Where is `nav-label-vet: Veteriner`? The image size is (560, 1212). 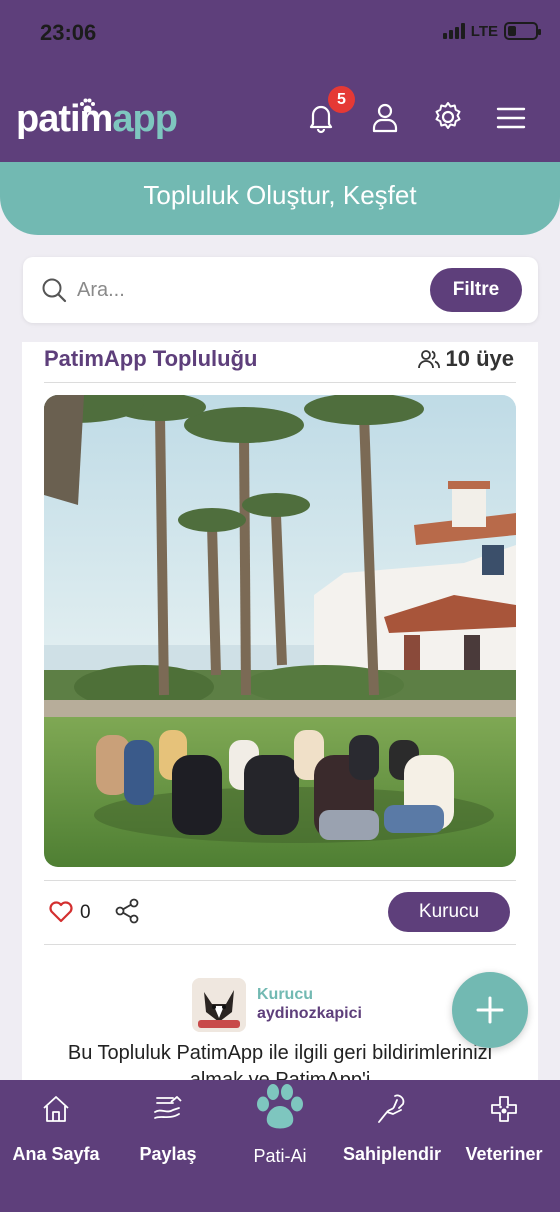
nav-label-vet: Veteriner is located at coordinates (504, 1154).